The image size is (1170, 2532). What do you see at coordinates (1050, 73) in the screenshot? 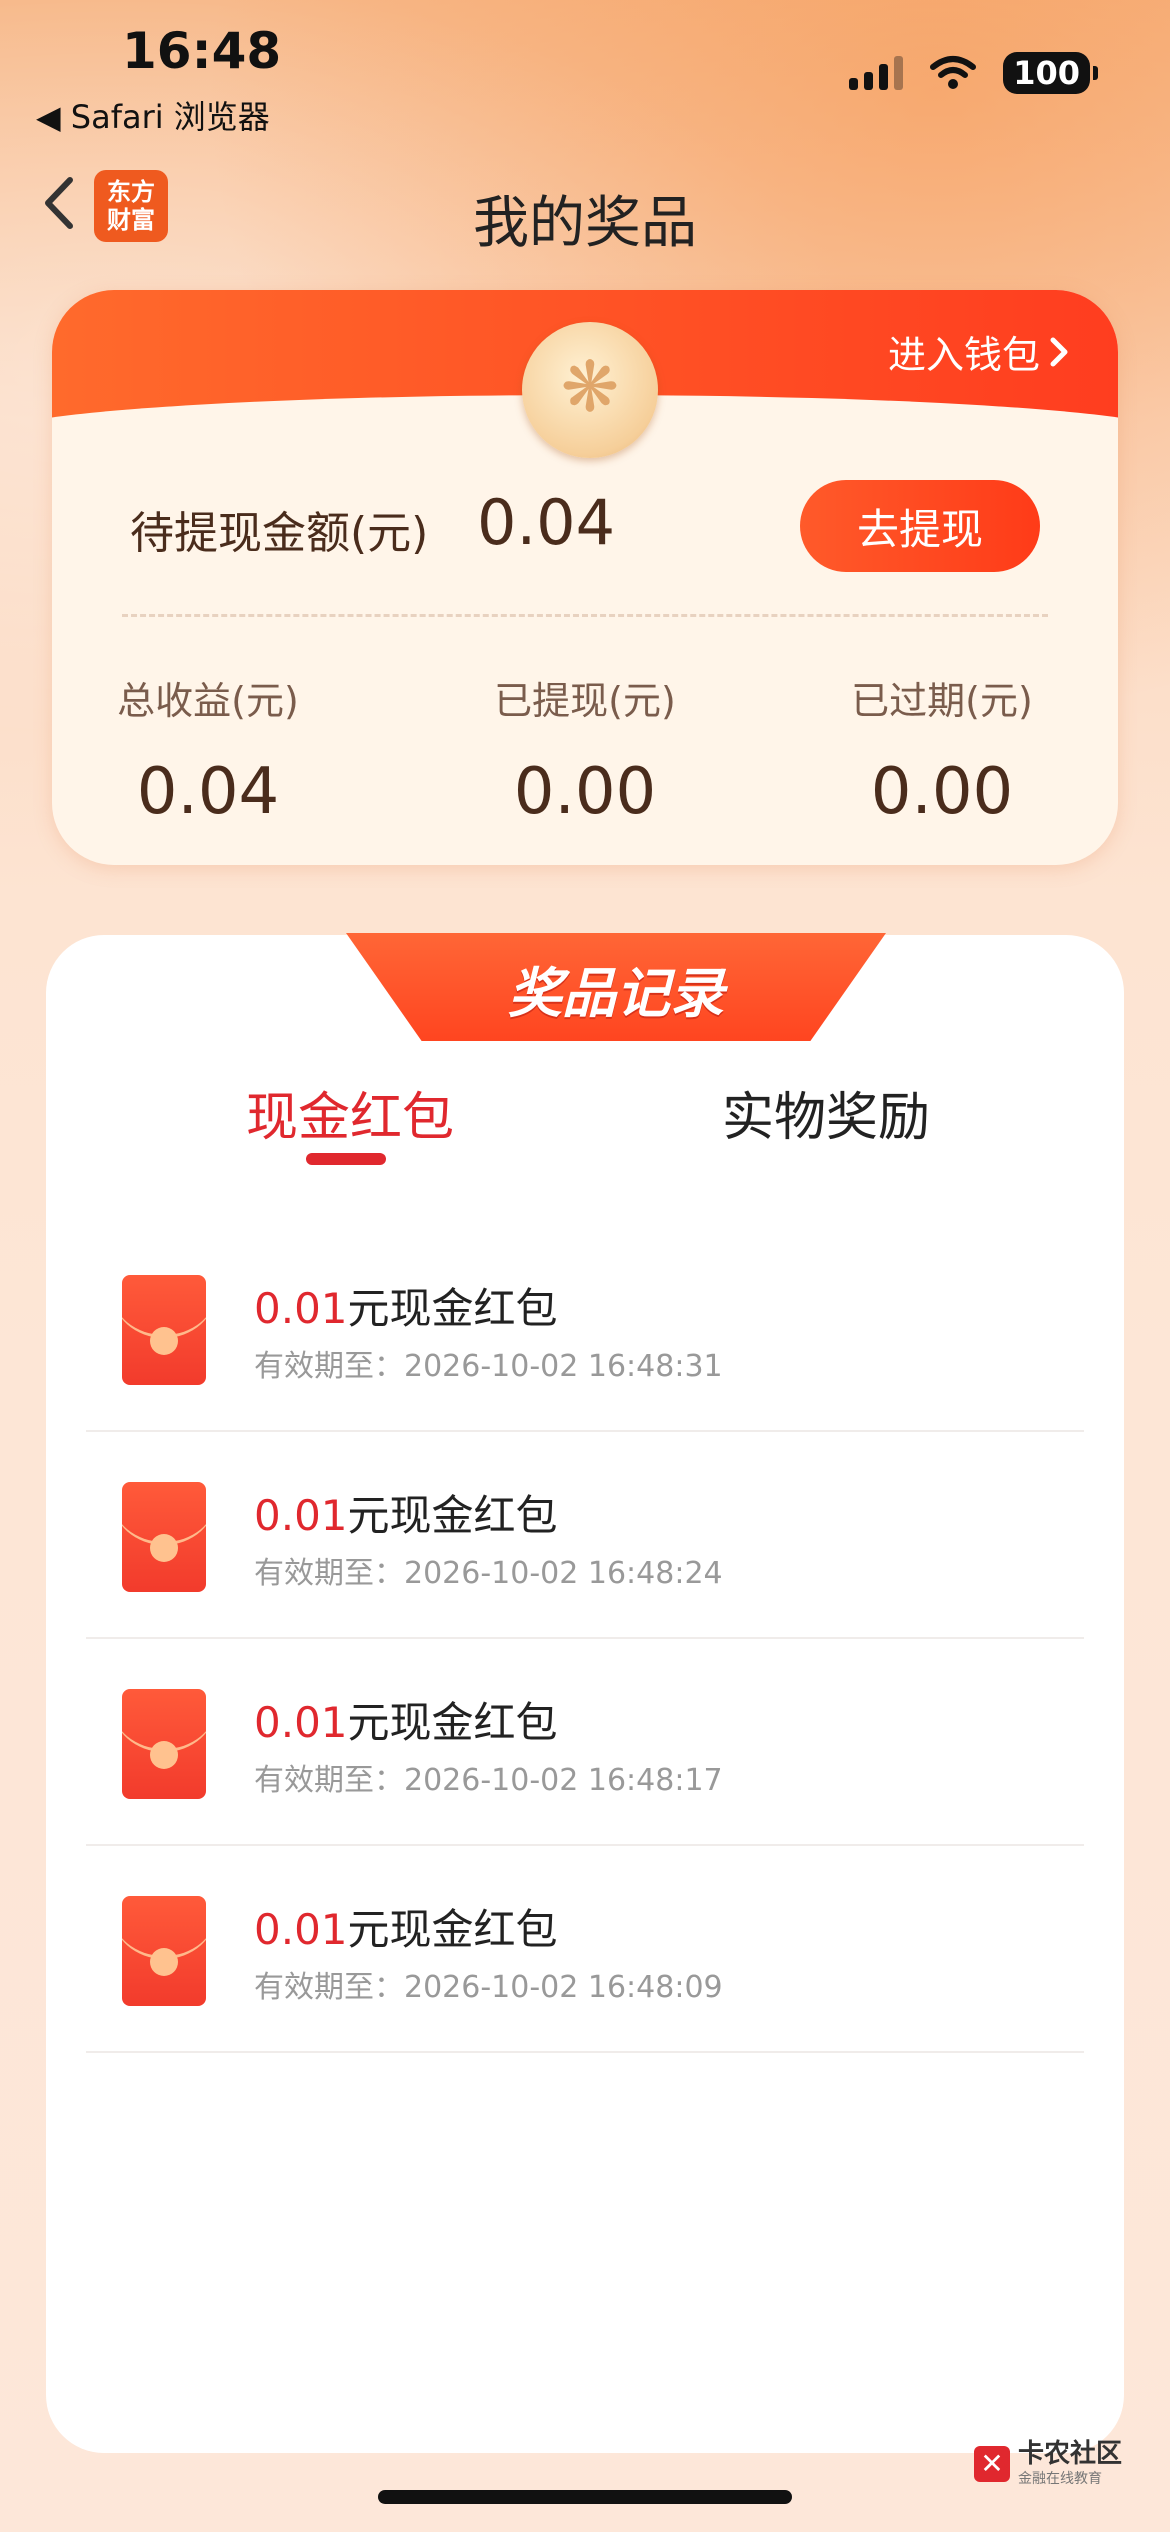
I see `battery-indicator: 100` at bounding box center [1050, 73].